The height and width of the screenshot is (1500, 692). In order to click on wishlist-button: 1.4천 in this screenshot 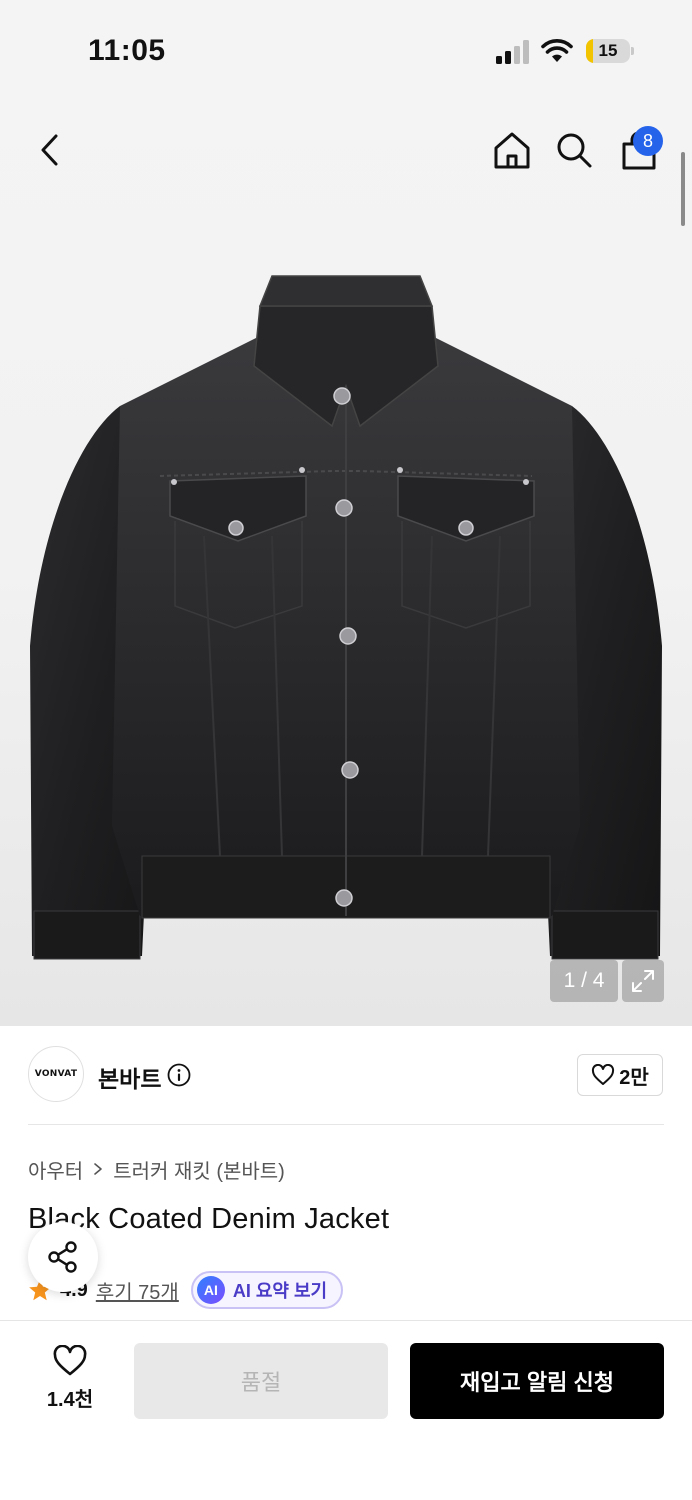, I will do `click(70, 1383)`.